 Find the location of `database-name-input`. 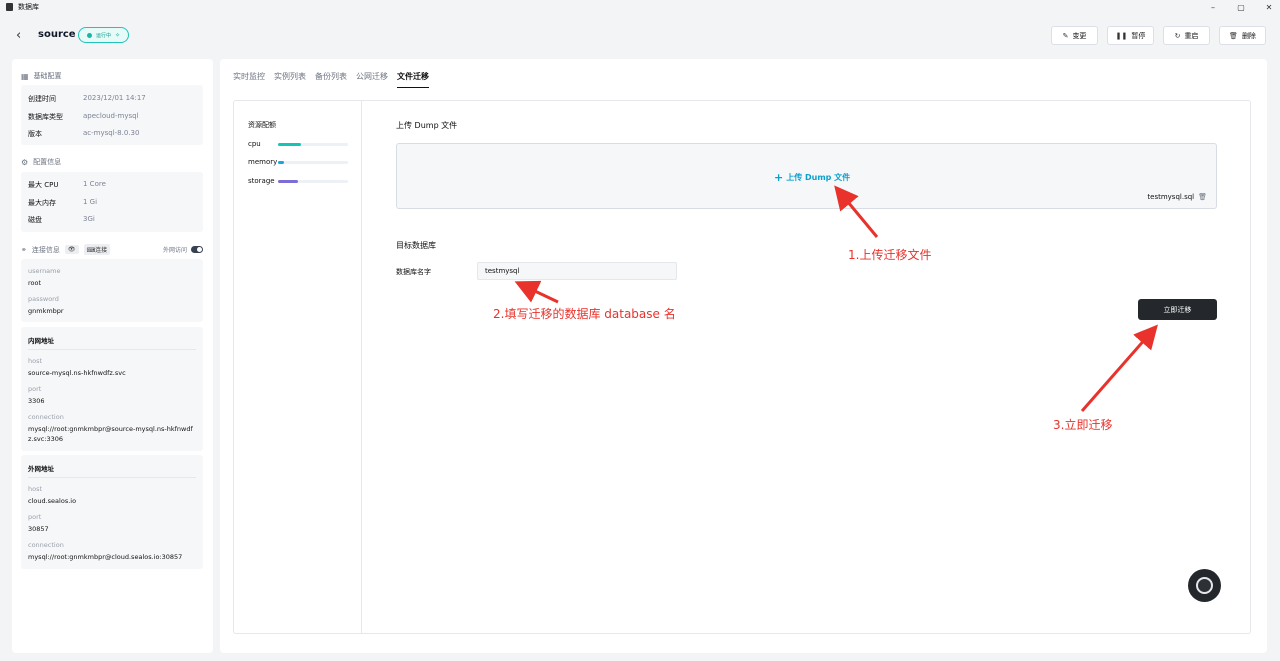

database-name-input is located at coordinates (577, 271).